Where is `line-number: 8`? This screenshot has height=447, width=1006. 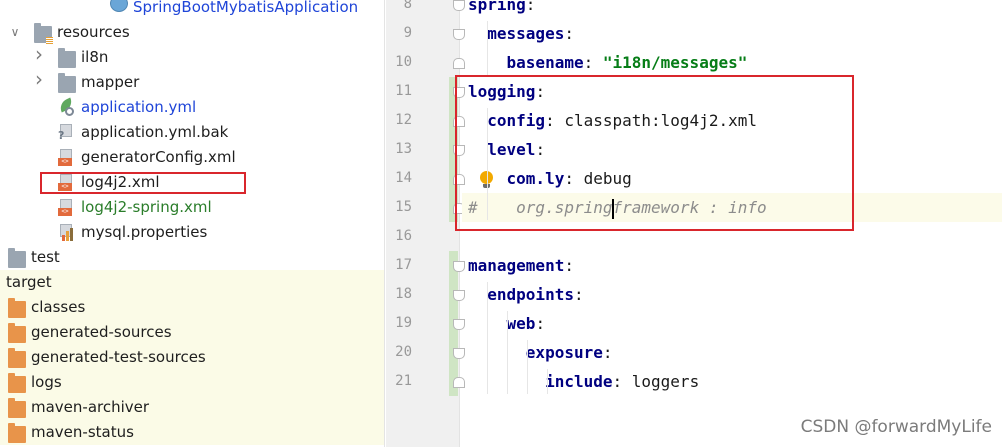 line-number: 8 is located at coordinates (407, 6).